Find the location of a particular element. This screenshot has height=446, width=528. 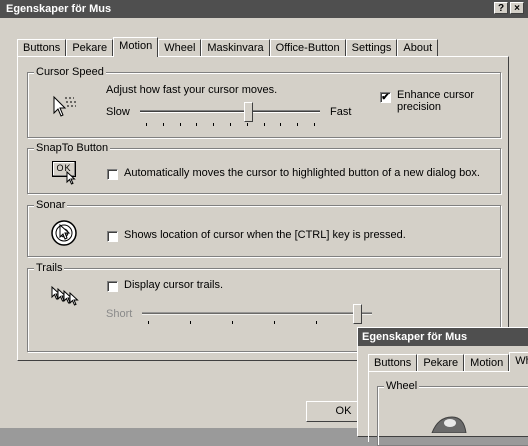

checkmark-icon: ✔ is located at coordinates (385, 97).